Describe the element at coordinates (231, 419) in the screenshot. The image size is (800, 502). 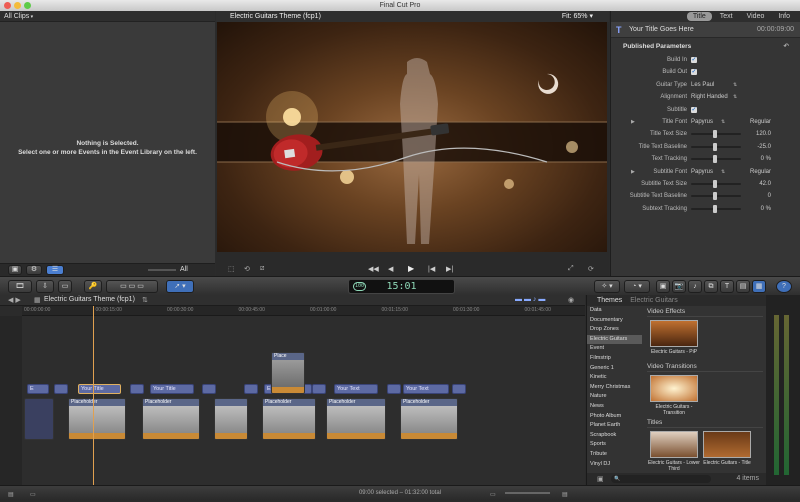
I see `video-clip` at that location.